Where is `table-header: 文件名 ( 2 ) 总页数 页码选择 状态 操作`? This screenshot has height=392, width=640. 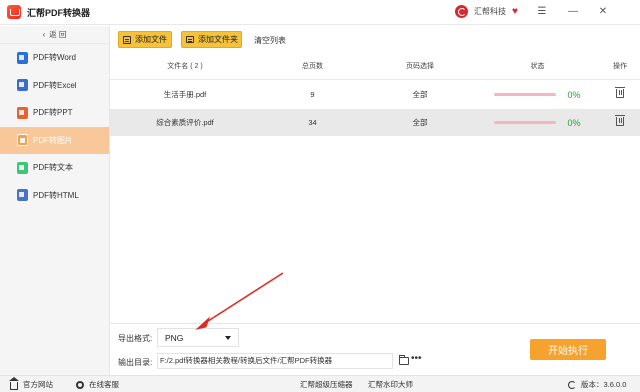
table-header: 文件名 ( 2 ) 总页数 页码选择 状态 操作 is located at coordinates (375, 66).